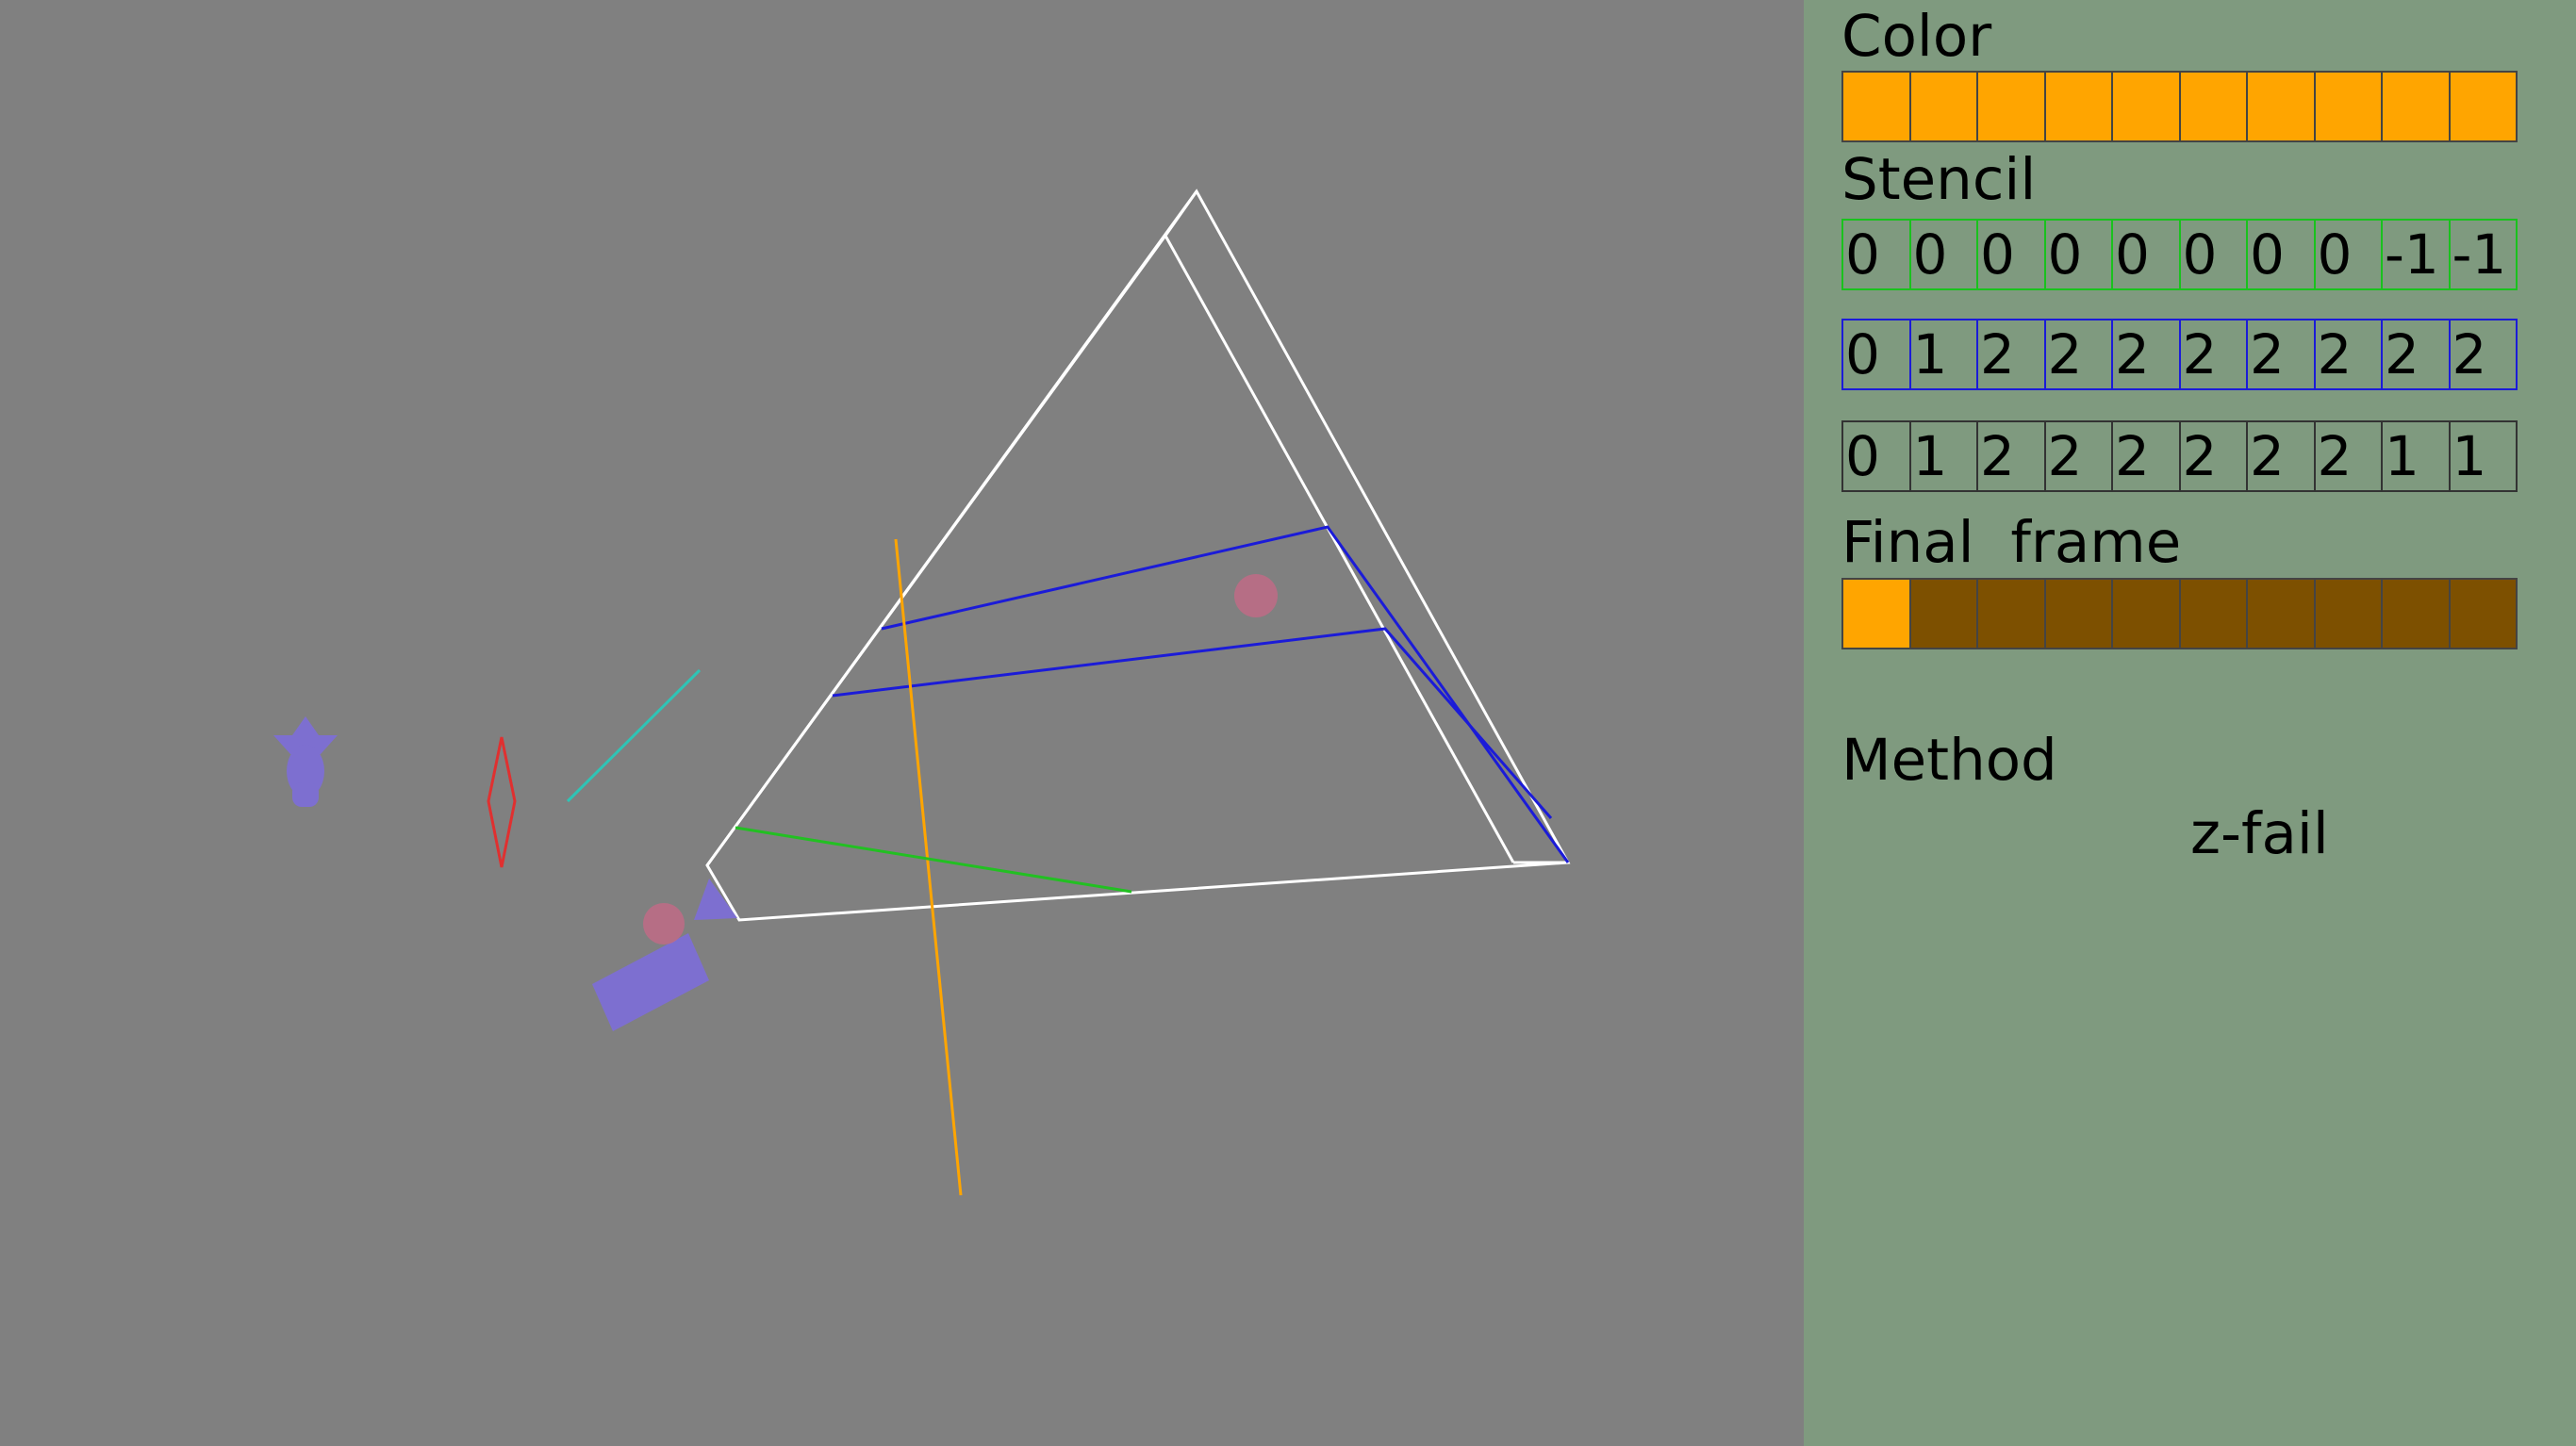 This screenshot has width=2576, height=1446. What do you see at coordinates (2259, 834) in the screenshot?
I see `method-value: z-fail` at bounding box center [2259, 834].